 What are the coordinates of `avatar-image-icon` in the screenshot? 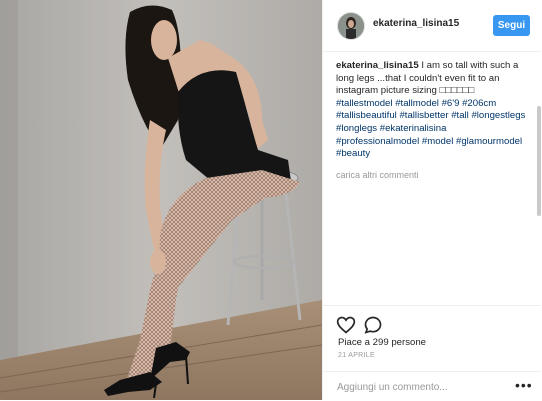 It's located at (351, 26).